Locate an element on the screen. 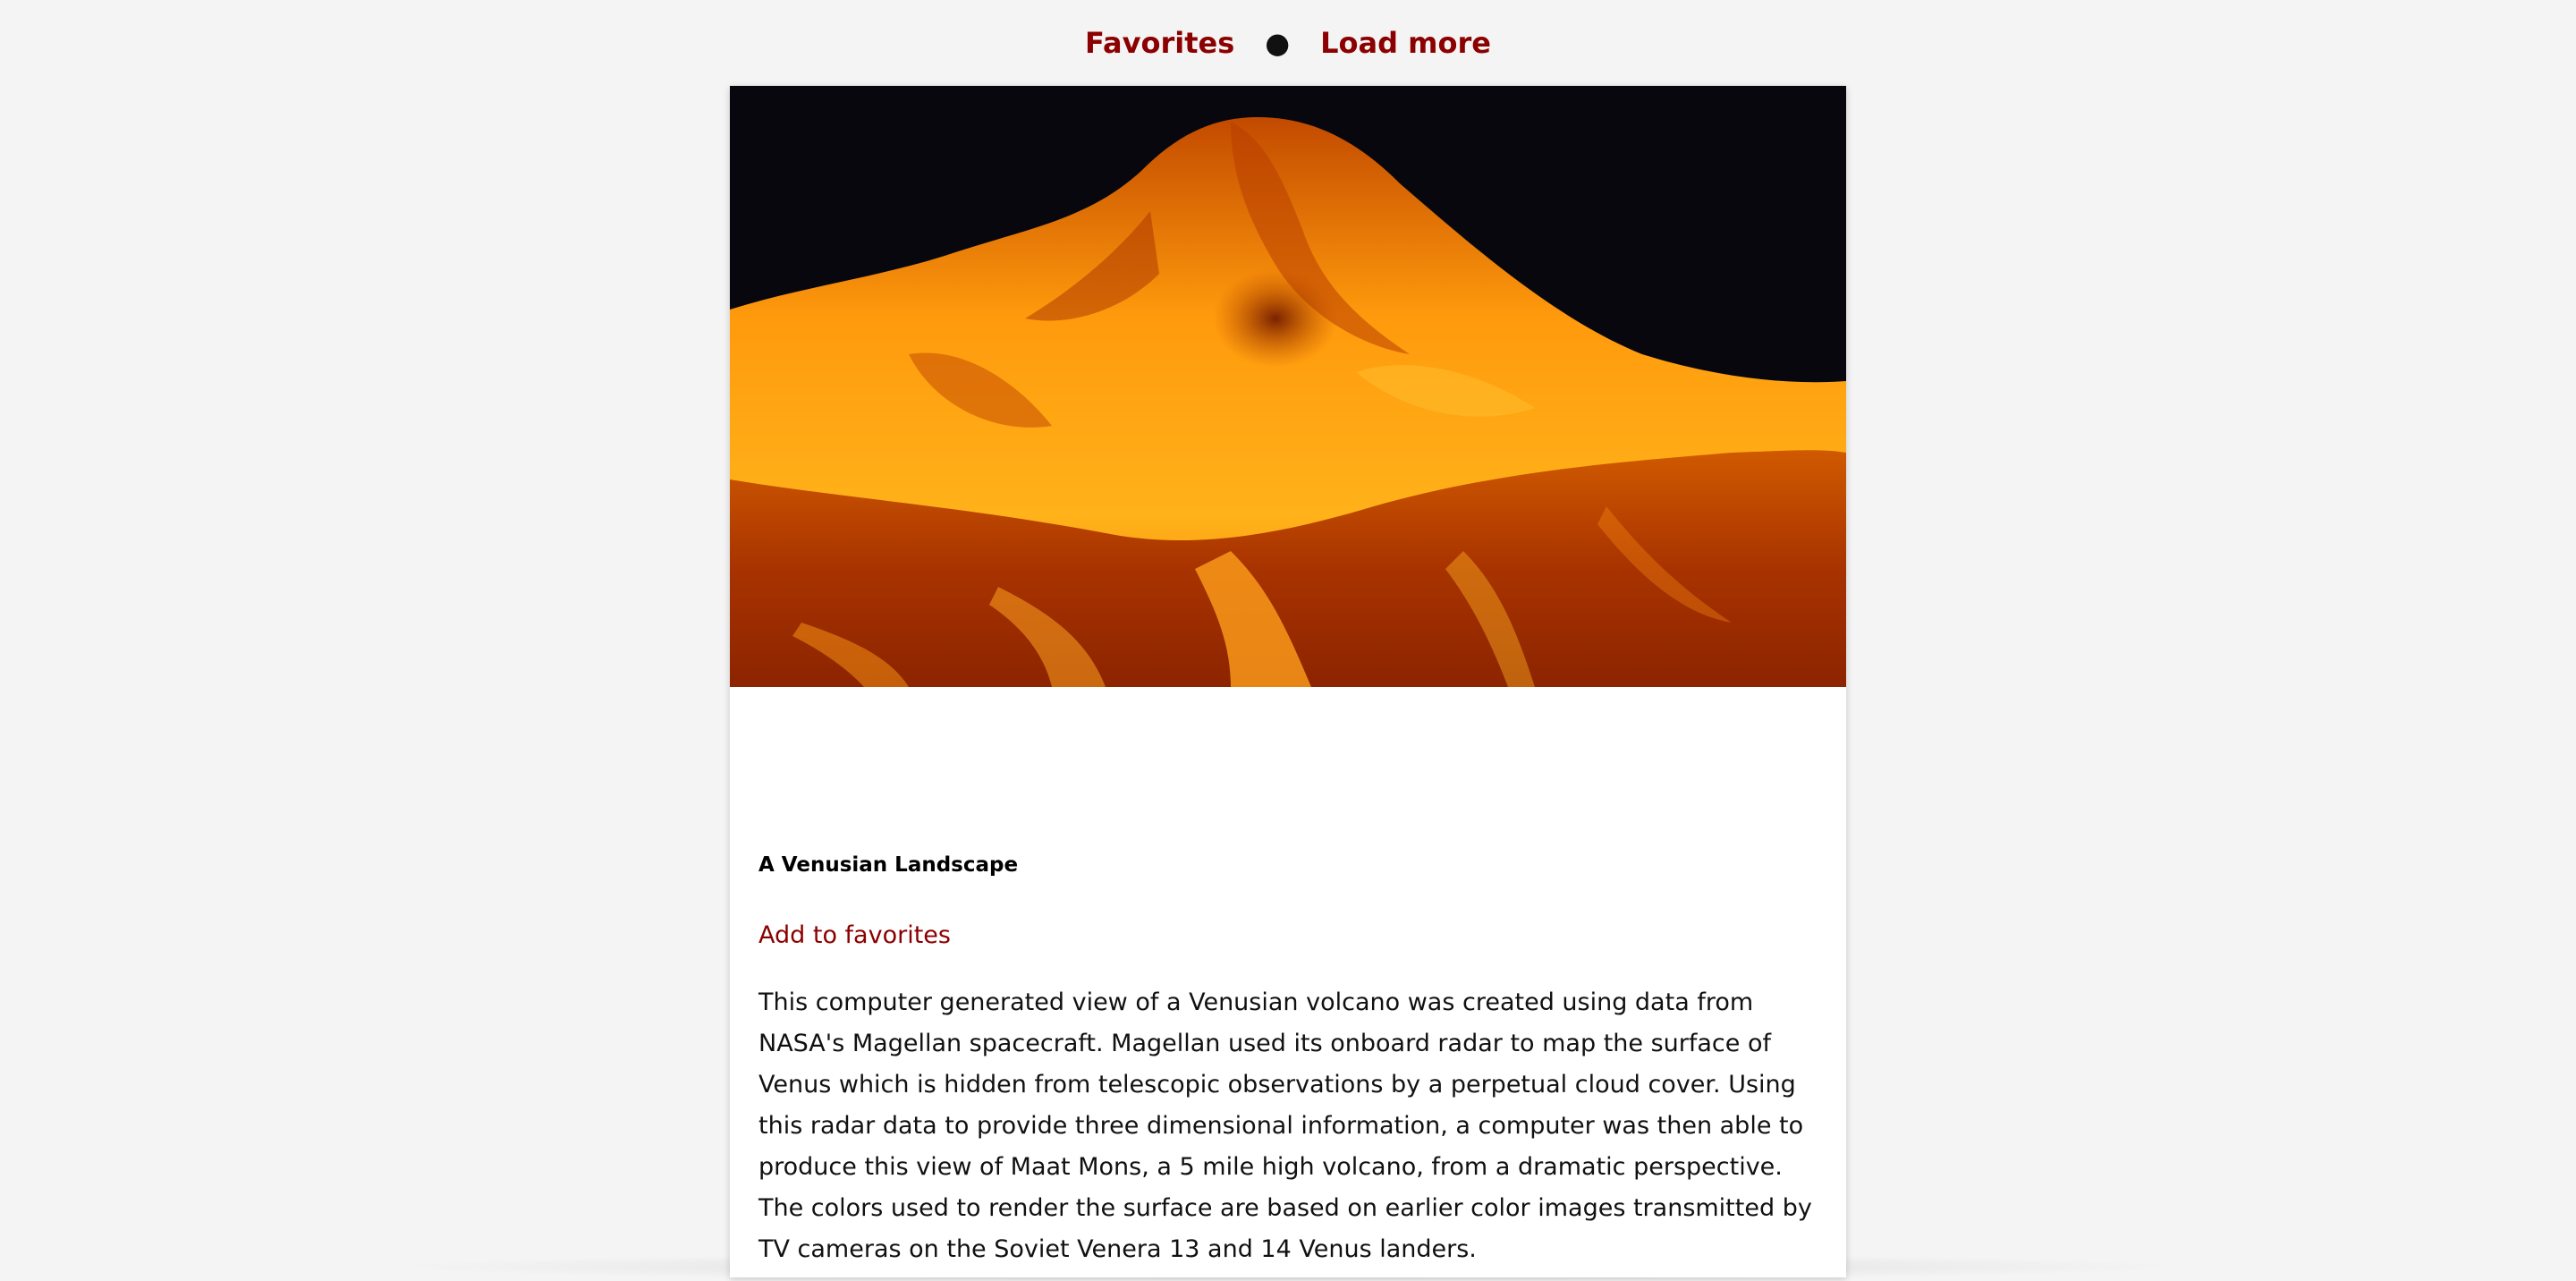 This screenshot has height=1281, width=2576. top-navigation: Favorites ● Load more is located at coordinates (1288, 43).